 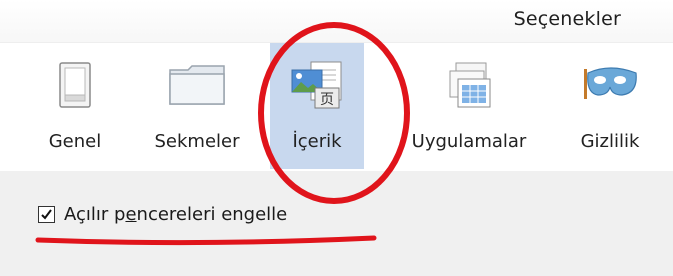 What do you see at coordinates (317, 85) in the screenshot?
I see `content-icon: 页` at bounding box center [317, 85].